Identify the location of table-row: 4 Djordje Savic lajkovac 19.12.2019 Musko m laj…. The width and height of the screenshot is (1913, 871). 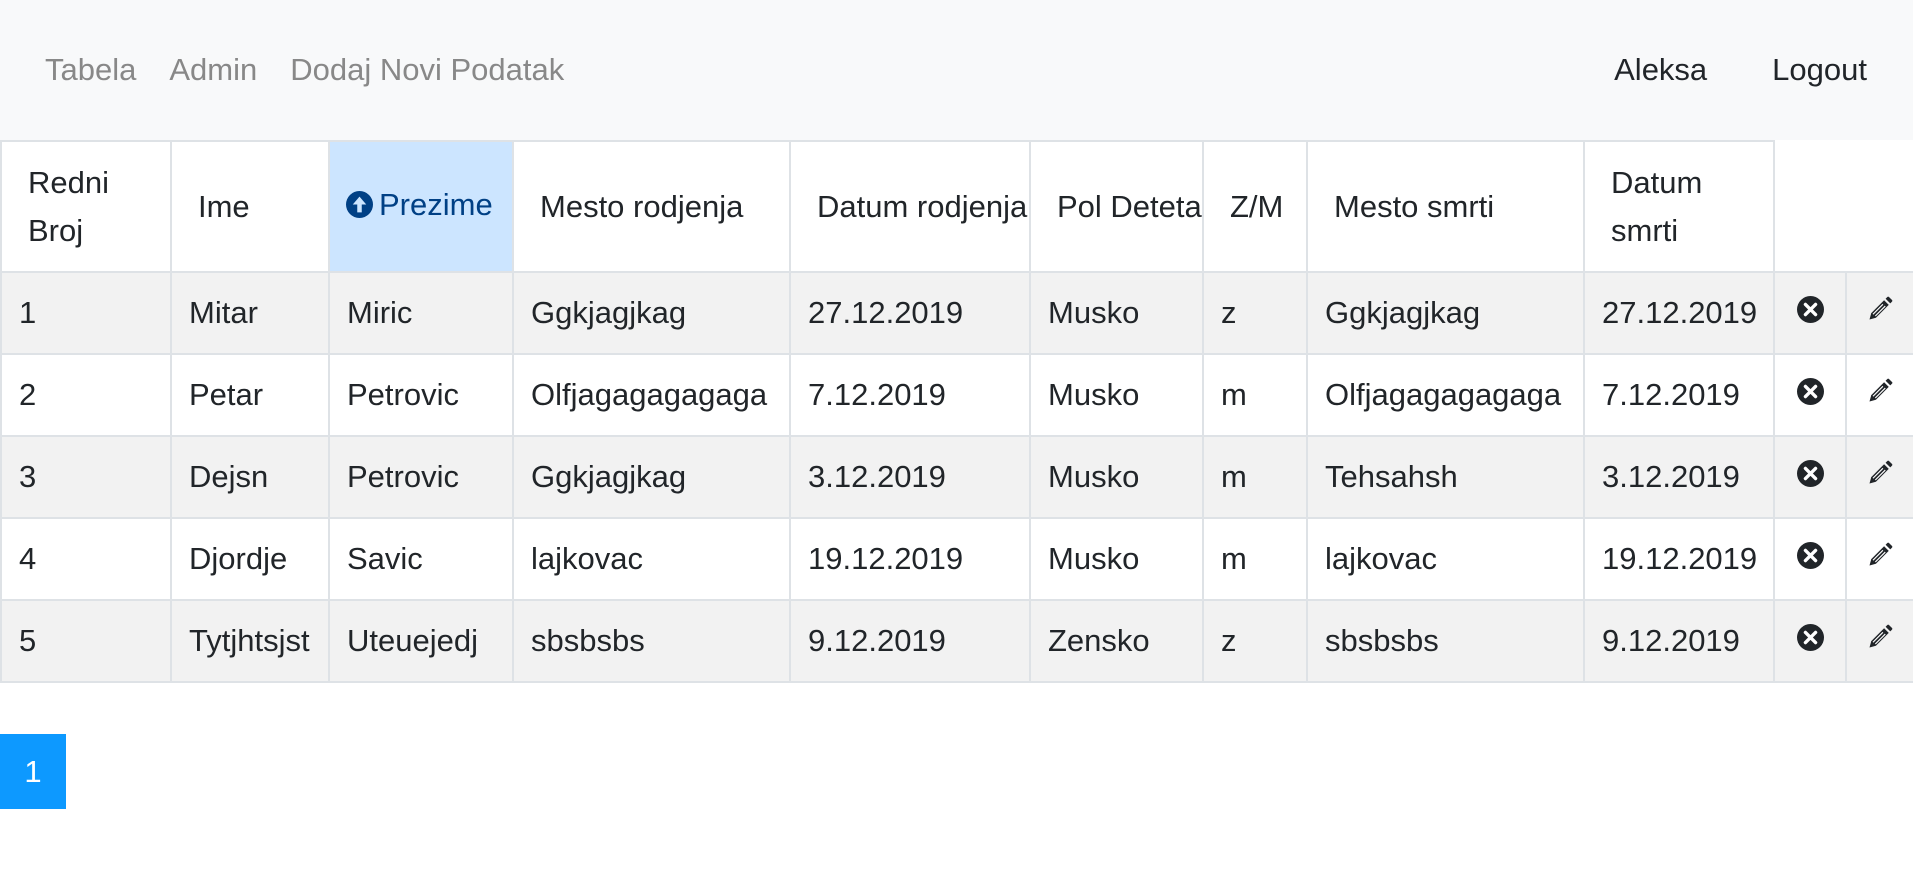
(956, 559).